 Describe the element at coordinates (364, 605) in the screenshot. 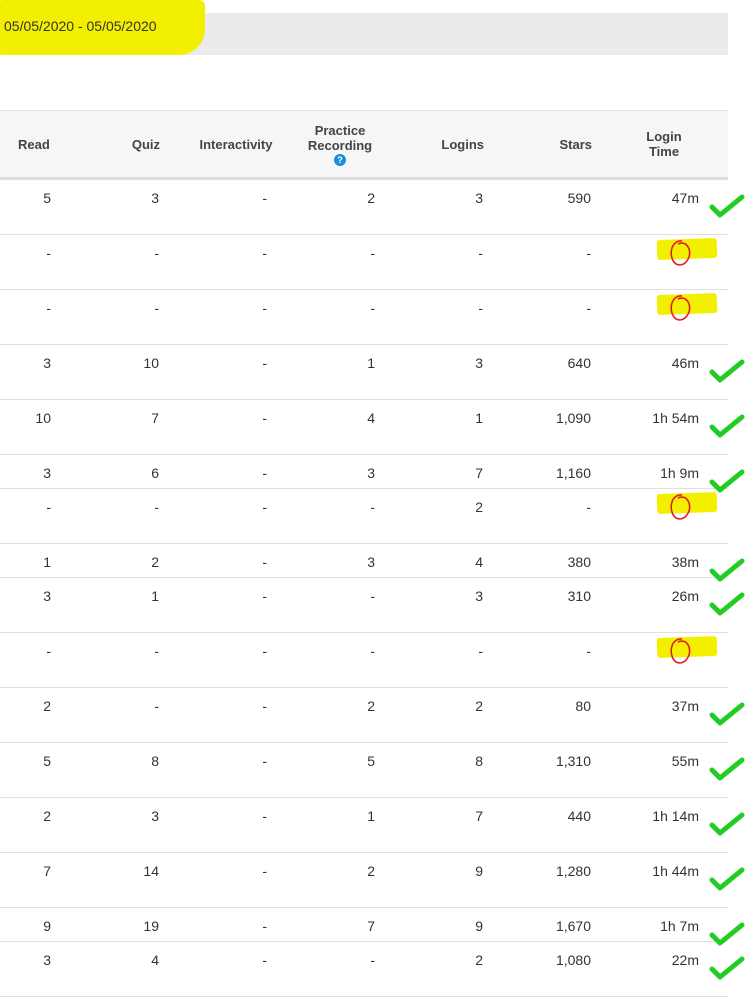

I see `table-row: 3 1 - - 3 310 26m` at that location.